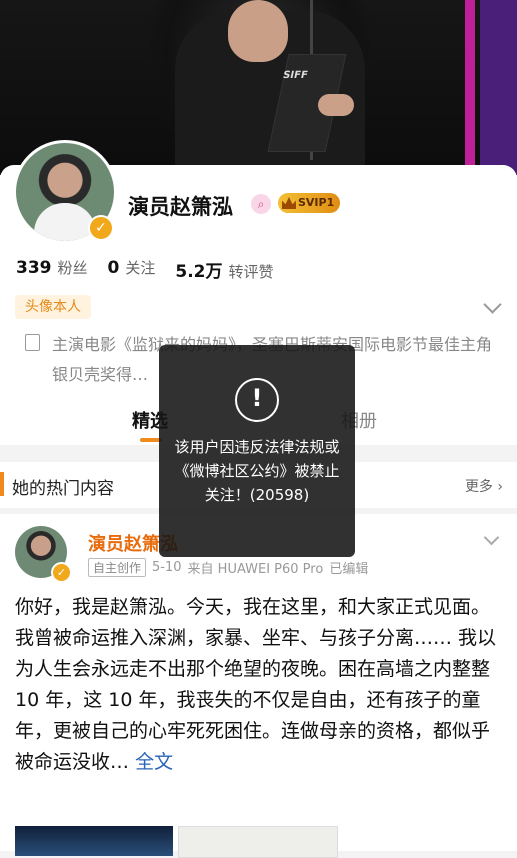  Describe the element at coordinates (117, 567) in the screenshot. I see `source-tag: 自主创作` at that location.